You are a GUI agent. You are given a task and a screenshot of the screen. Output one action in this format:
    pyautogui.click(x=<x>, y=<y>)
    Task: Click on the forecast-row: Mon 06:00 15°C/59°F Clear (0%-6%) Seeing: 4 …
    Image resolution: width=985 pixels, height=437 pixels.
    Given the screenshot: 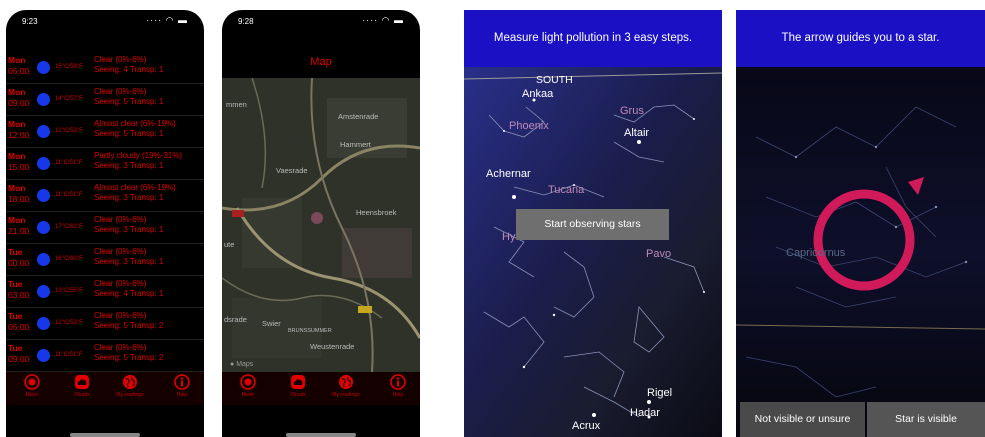 What is the action you would take?
    pyautogui.click(x=105, y=68)
    